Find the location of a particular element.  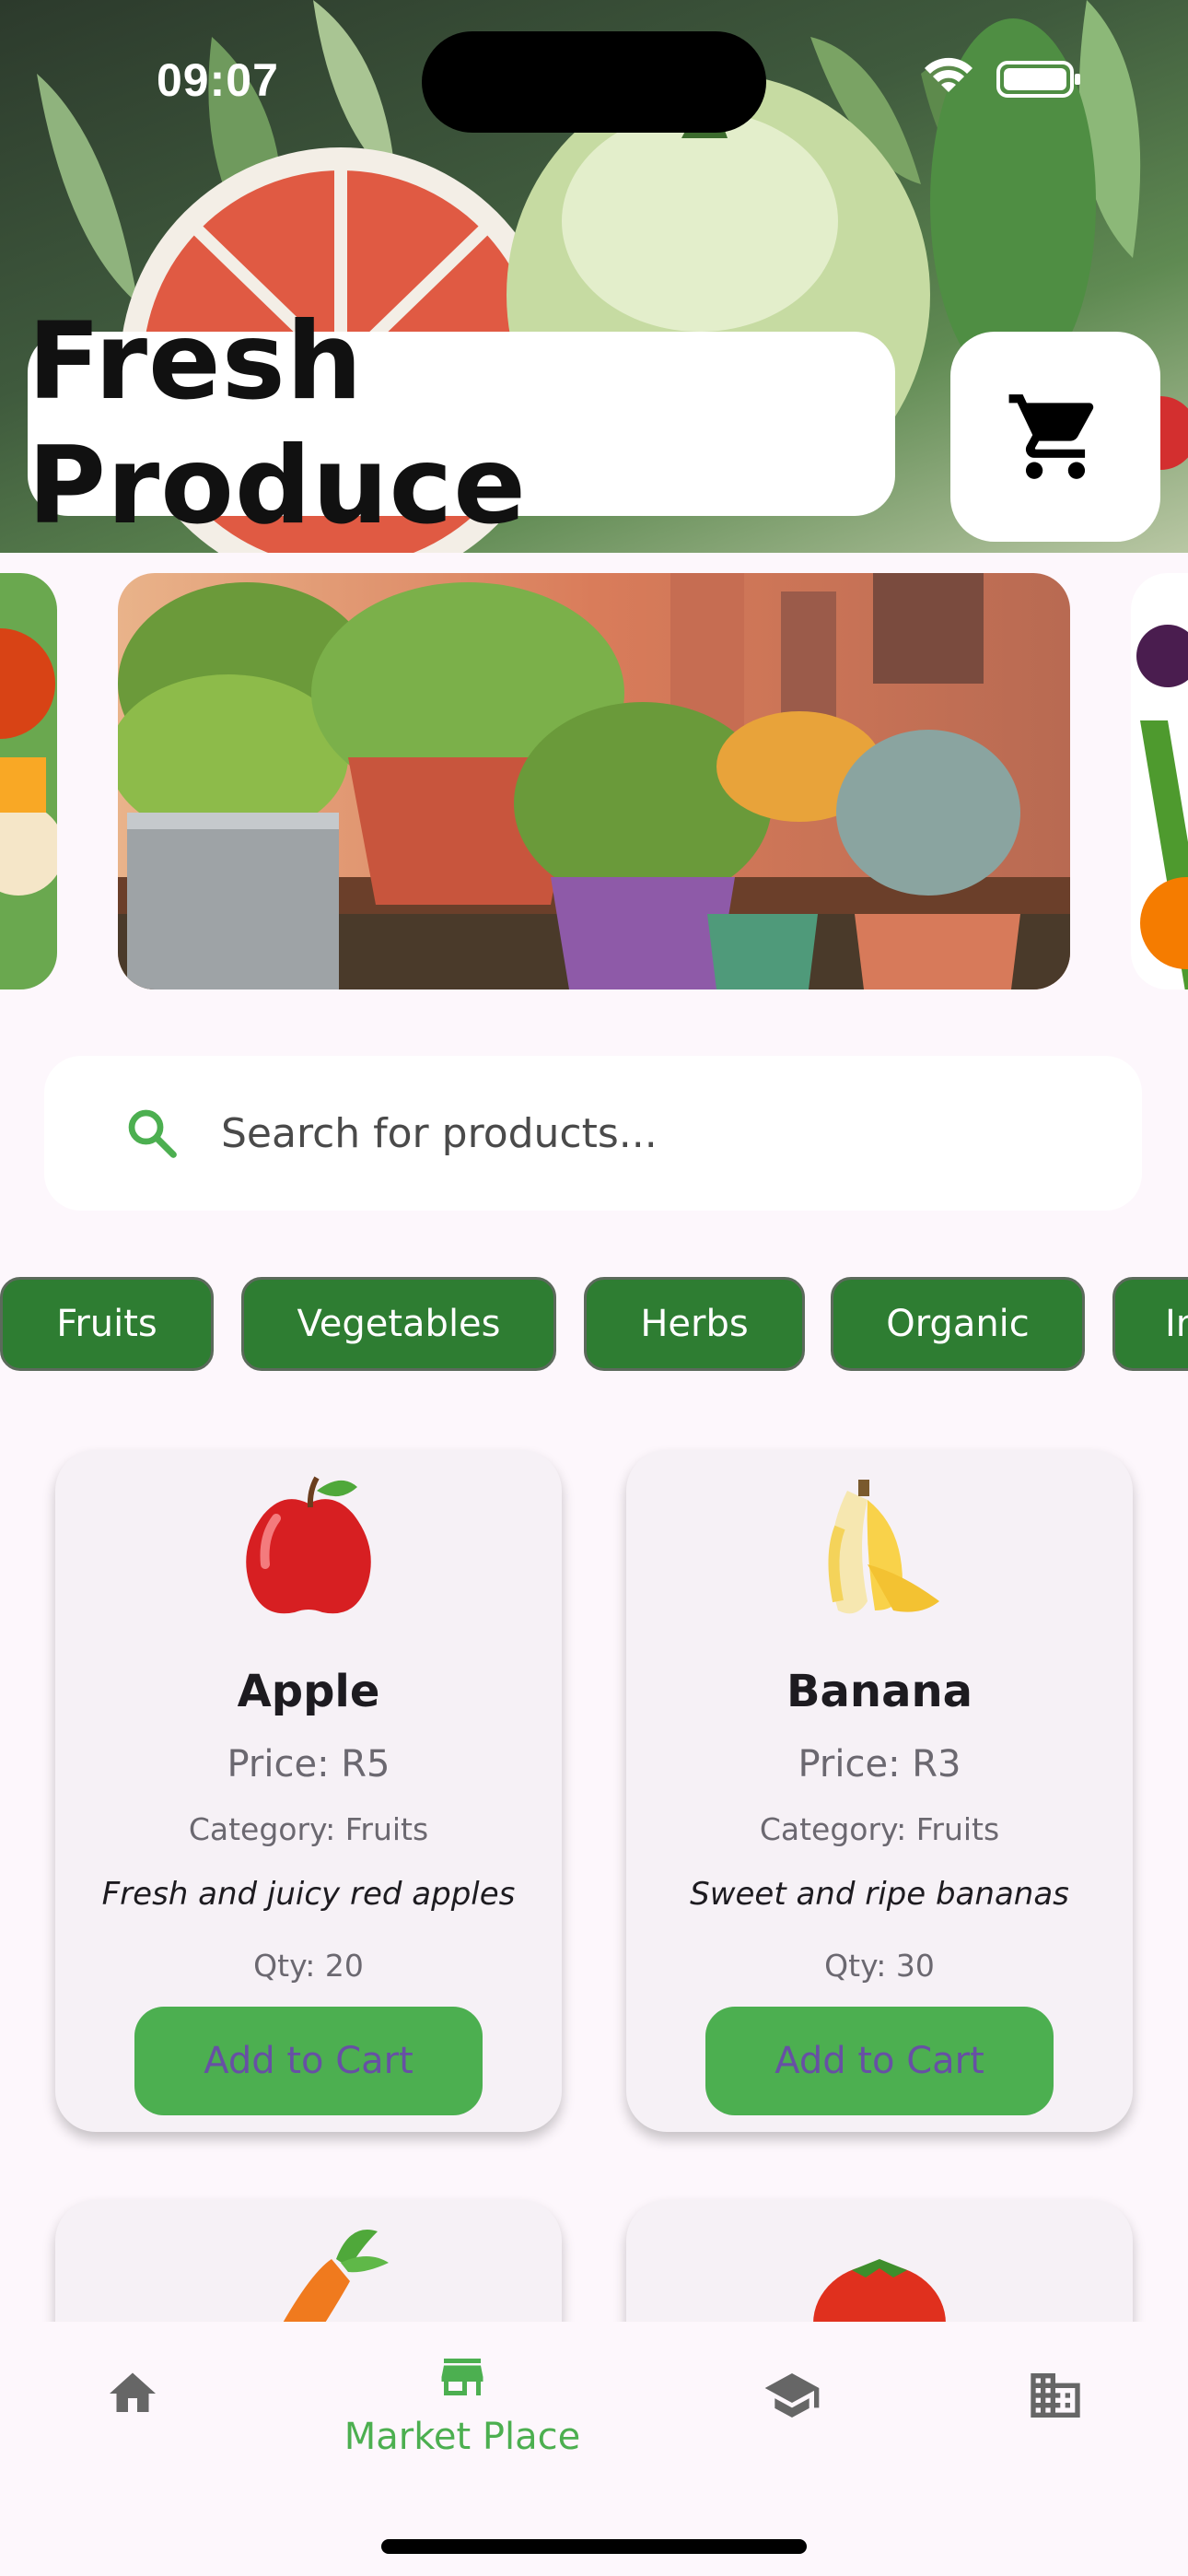

nav-label: Market Place is located at coordinates (462, 2437).